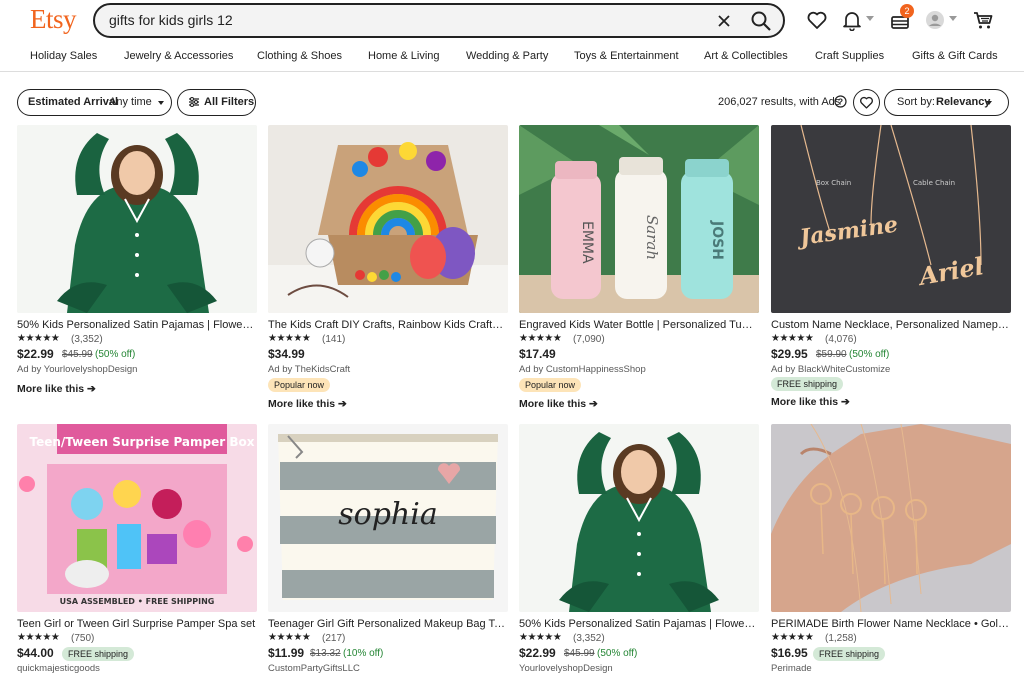  What do you see at coordinates (983, 20) in the screenshot?
I see `cart-icon` at bounding box center [983, 20].